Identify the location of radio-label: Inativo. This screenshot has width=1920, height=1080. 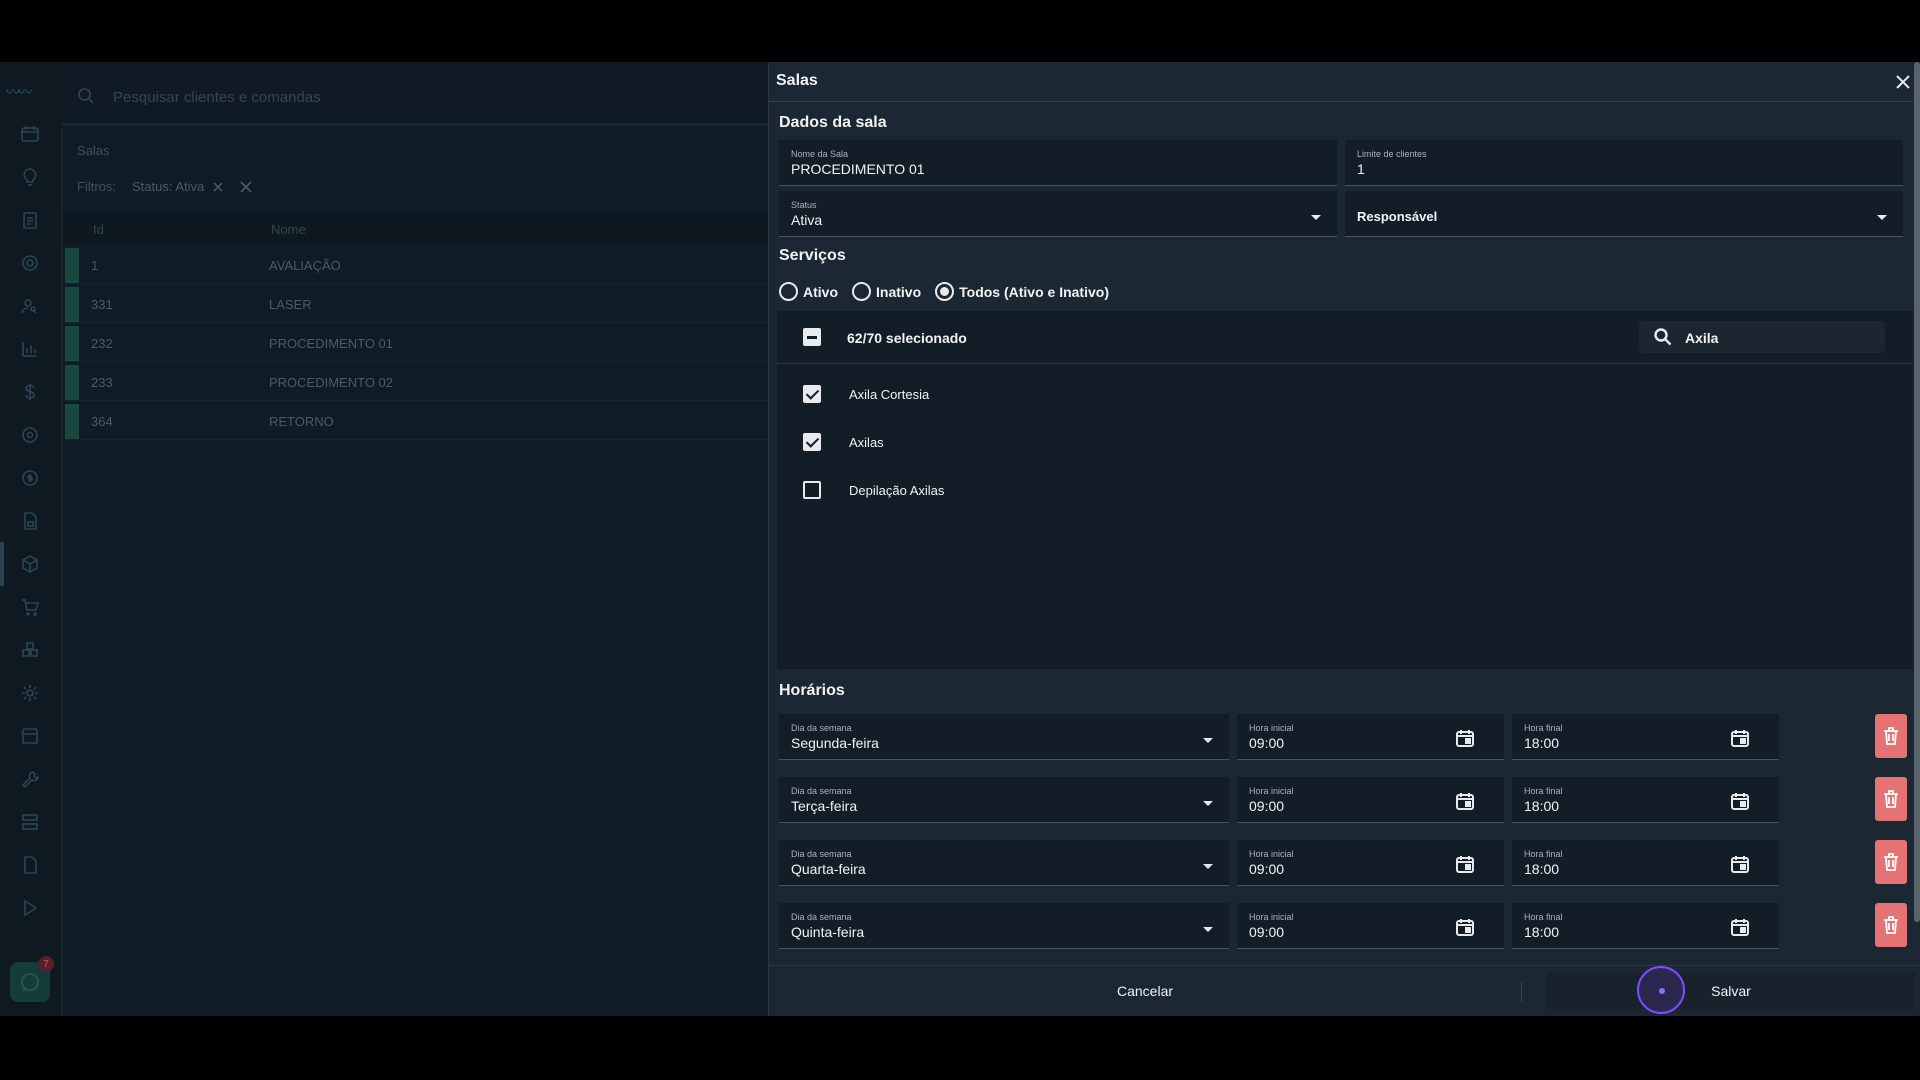
(899, 291).